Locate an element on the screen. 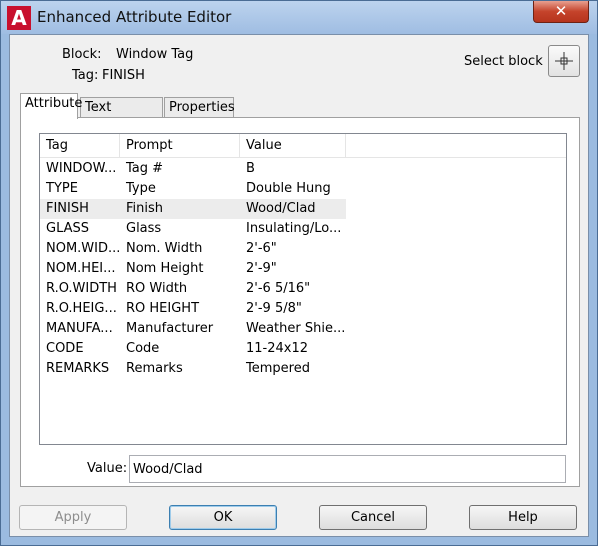 Image resolution: width=598 pixels, height=546 pixels. value-input is located at coordinates (347, 469).